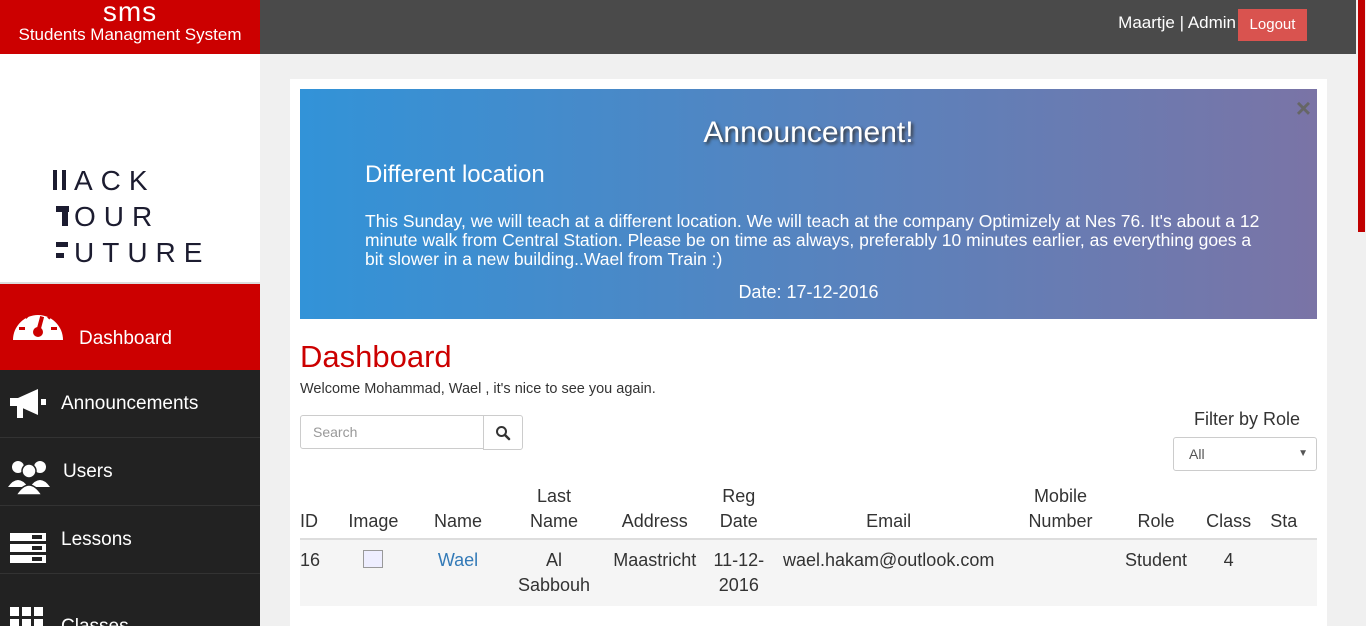 The height and width of the screenshot is (626, 1366). What do you see at coordinates (655, 572) in the screenshot?
I see `cell-address: Maastricht` at bounding box center [655, 572].